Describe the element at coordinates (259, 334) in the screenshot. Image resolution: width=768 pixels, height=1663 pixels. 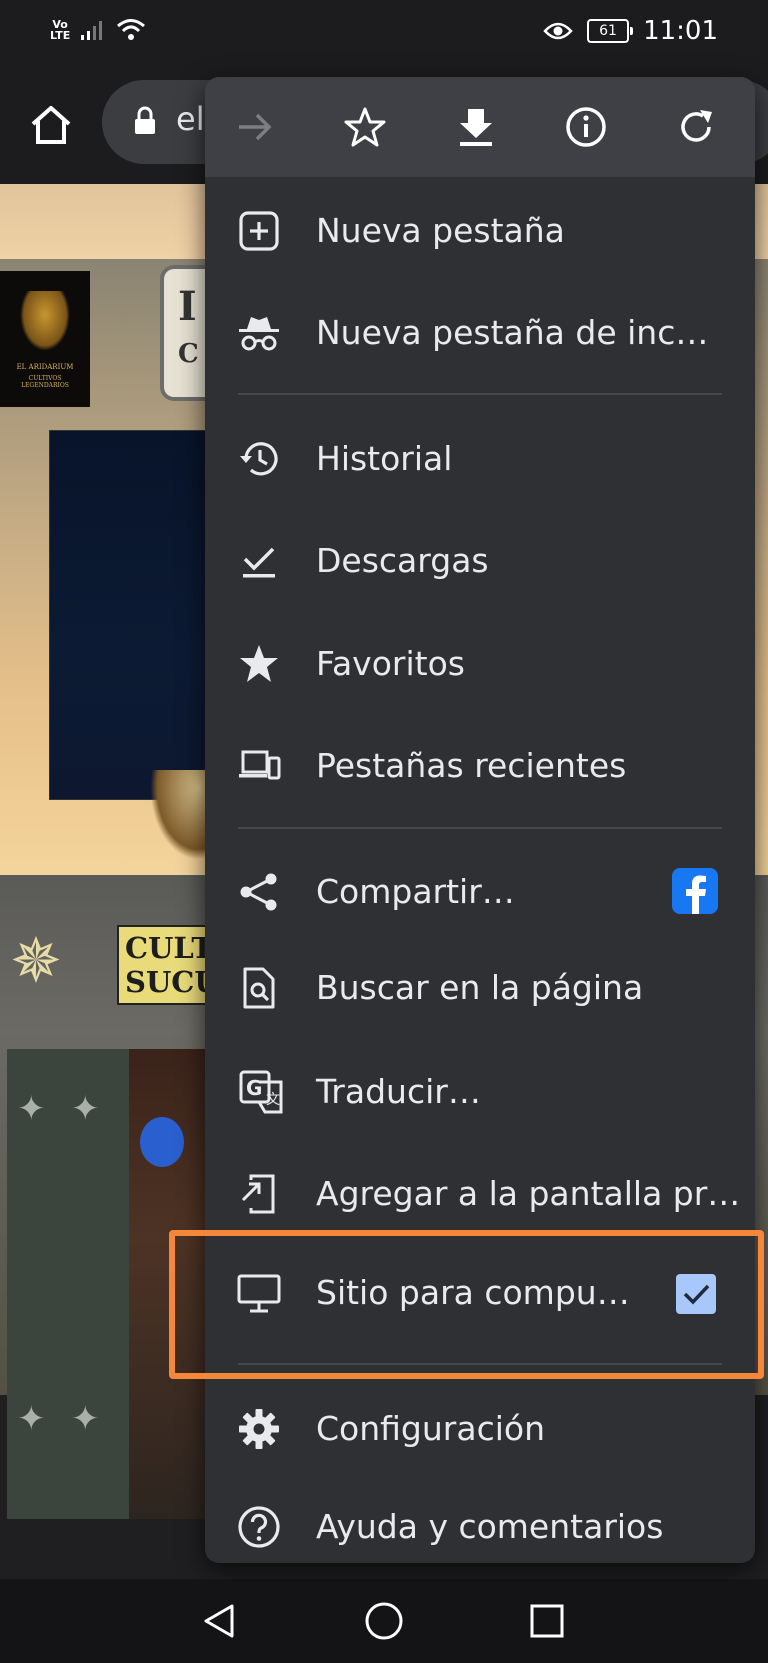
I see `incognito-icon` at that location.